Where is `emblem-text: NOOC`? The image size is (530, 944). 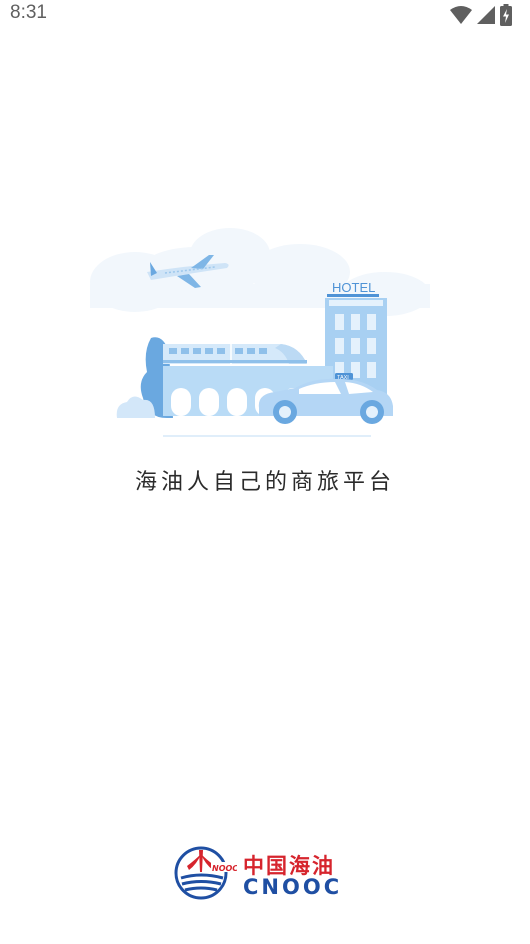 emblem-text: NOOC is located at coordinates (224, 868).